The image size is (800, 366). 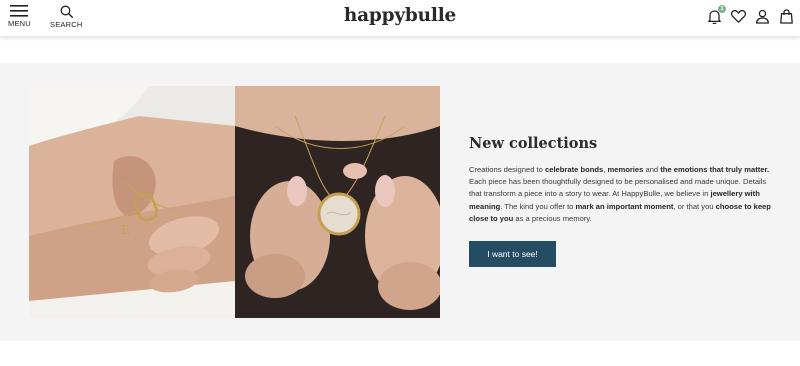 What do you see at coordinates (125, 230) in the screenshot?
I see `svg-text: E` at bounding box center [125, 230].